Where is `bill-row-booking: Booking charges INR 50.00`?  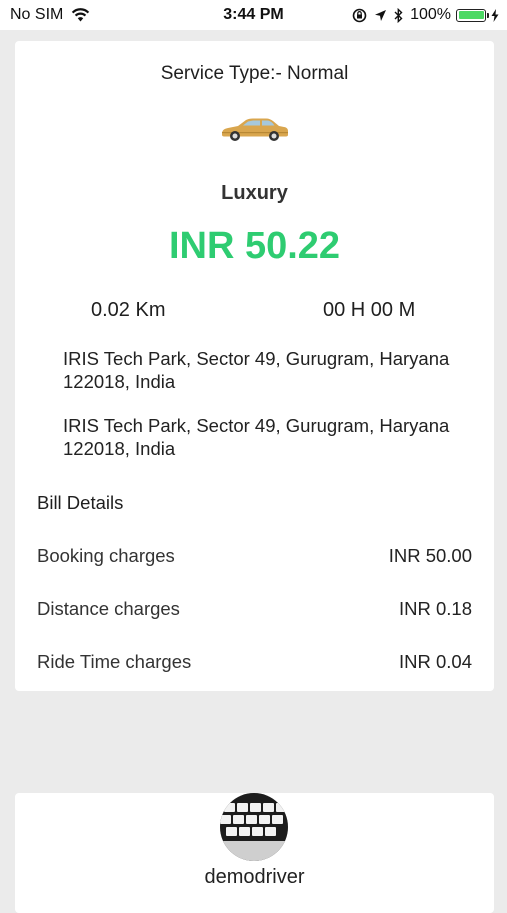 bill-row-booking: Booking charges INR 50.00 is located at coordinates (254, 557).